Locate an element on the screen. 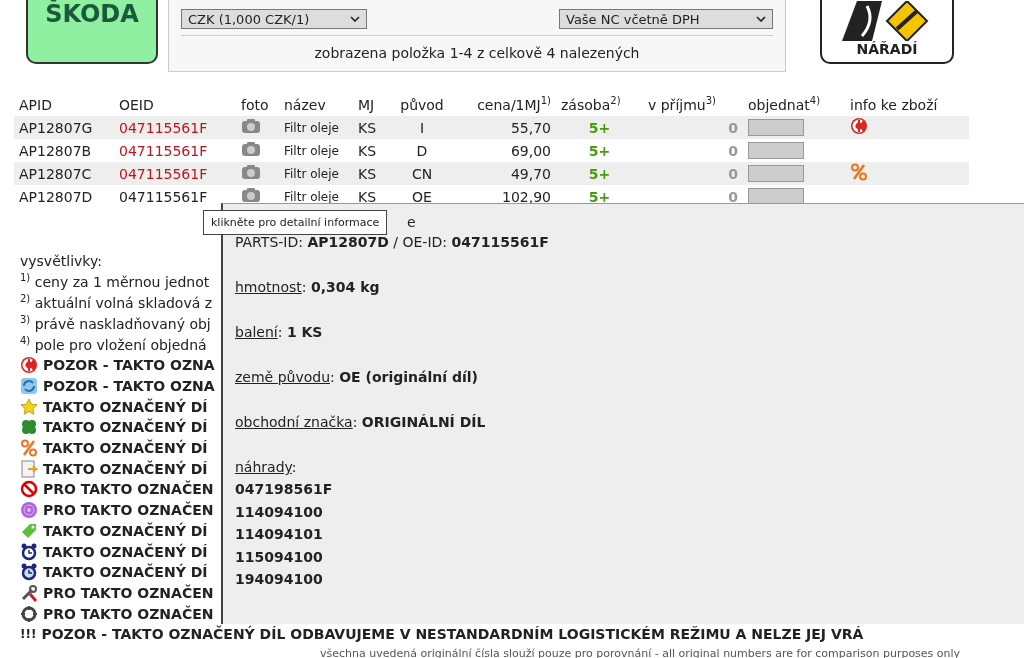  percent-icon is located at coordinates (29, 448).